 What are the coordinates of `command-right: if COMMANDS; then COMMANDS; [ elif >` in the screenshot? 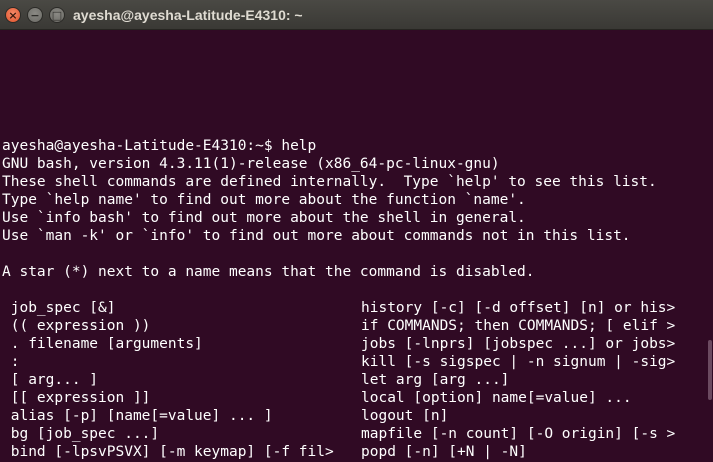 It's located at (518, 326).